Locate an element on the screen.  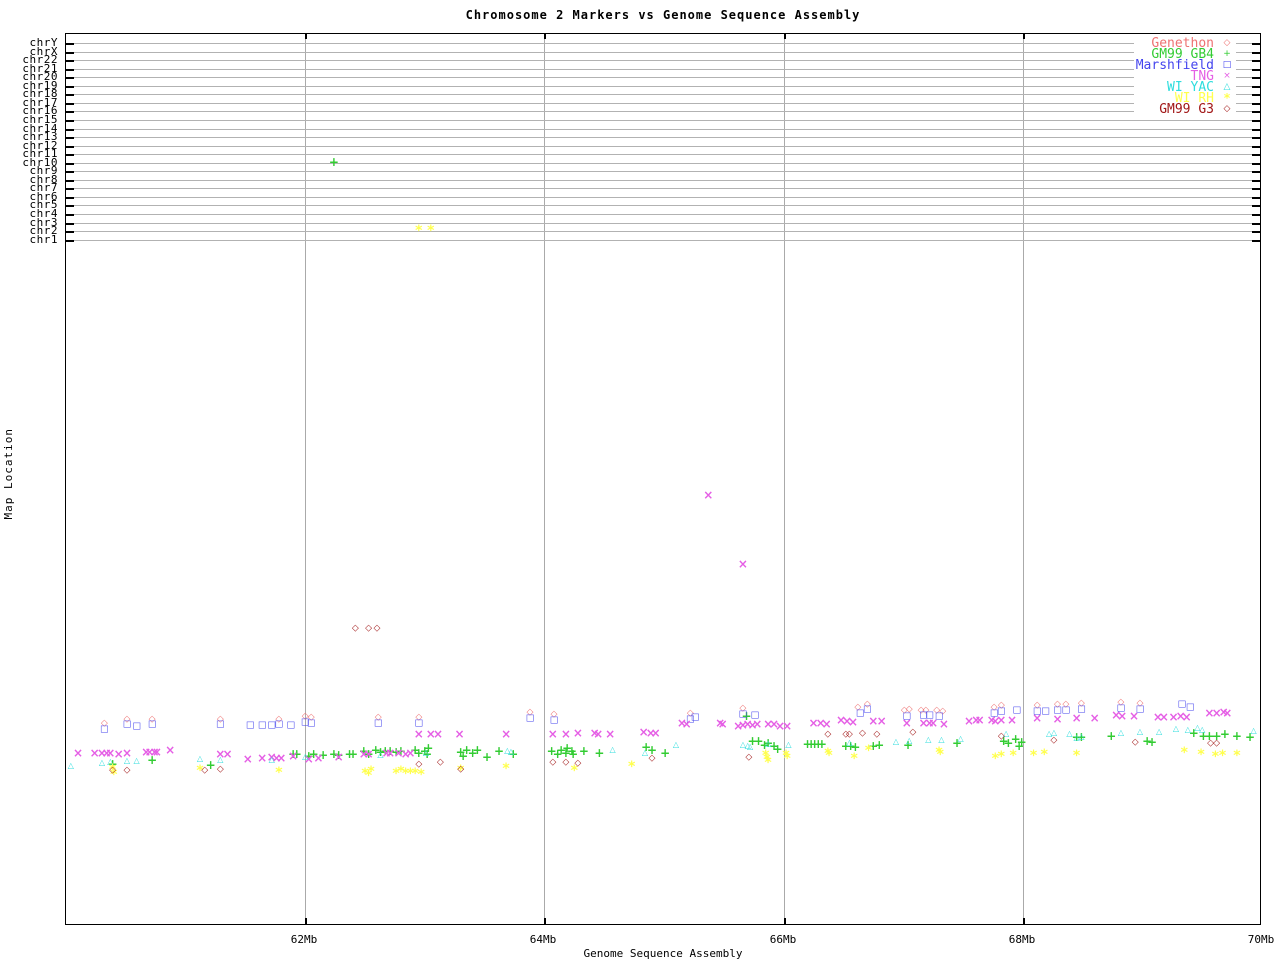
legend-row-marshfield: Marshfield □ is located at coordinates (1184, 65).